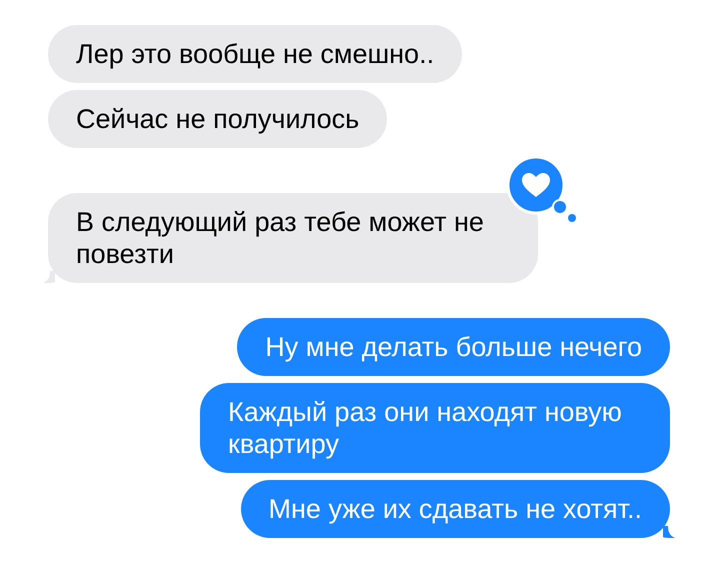  What do you see at coordinates (293, 238) in the screenshot?
I see `message-bubble: В следующий раз тебе может не повезти` at bounding box center [293, 238].